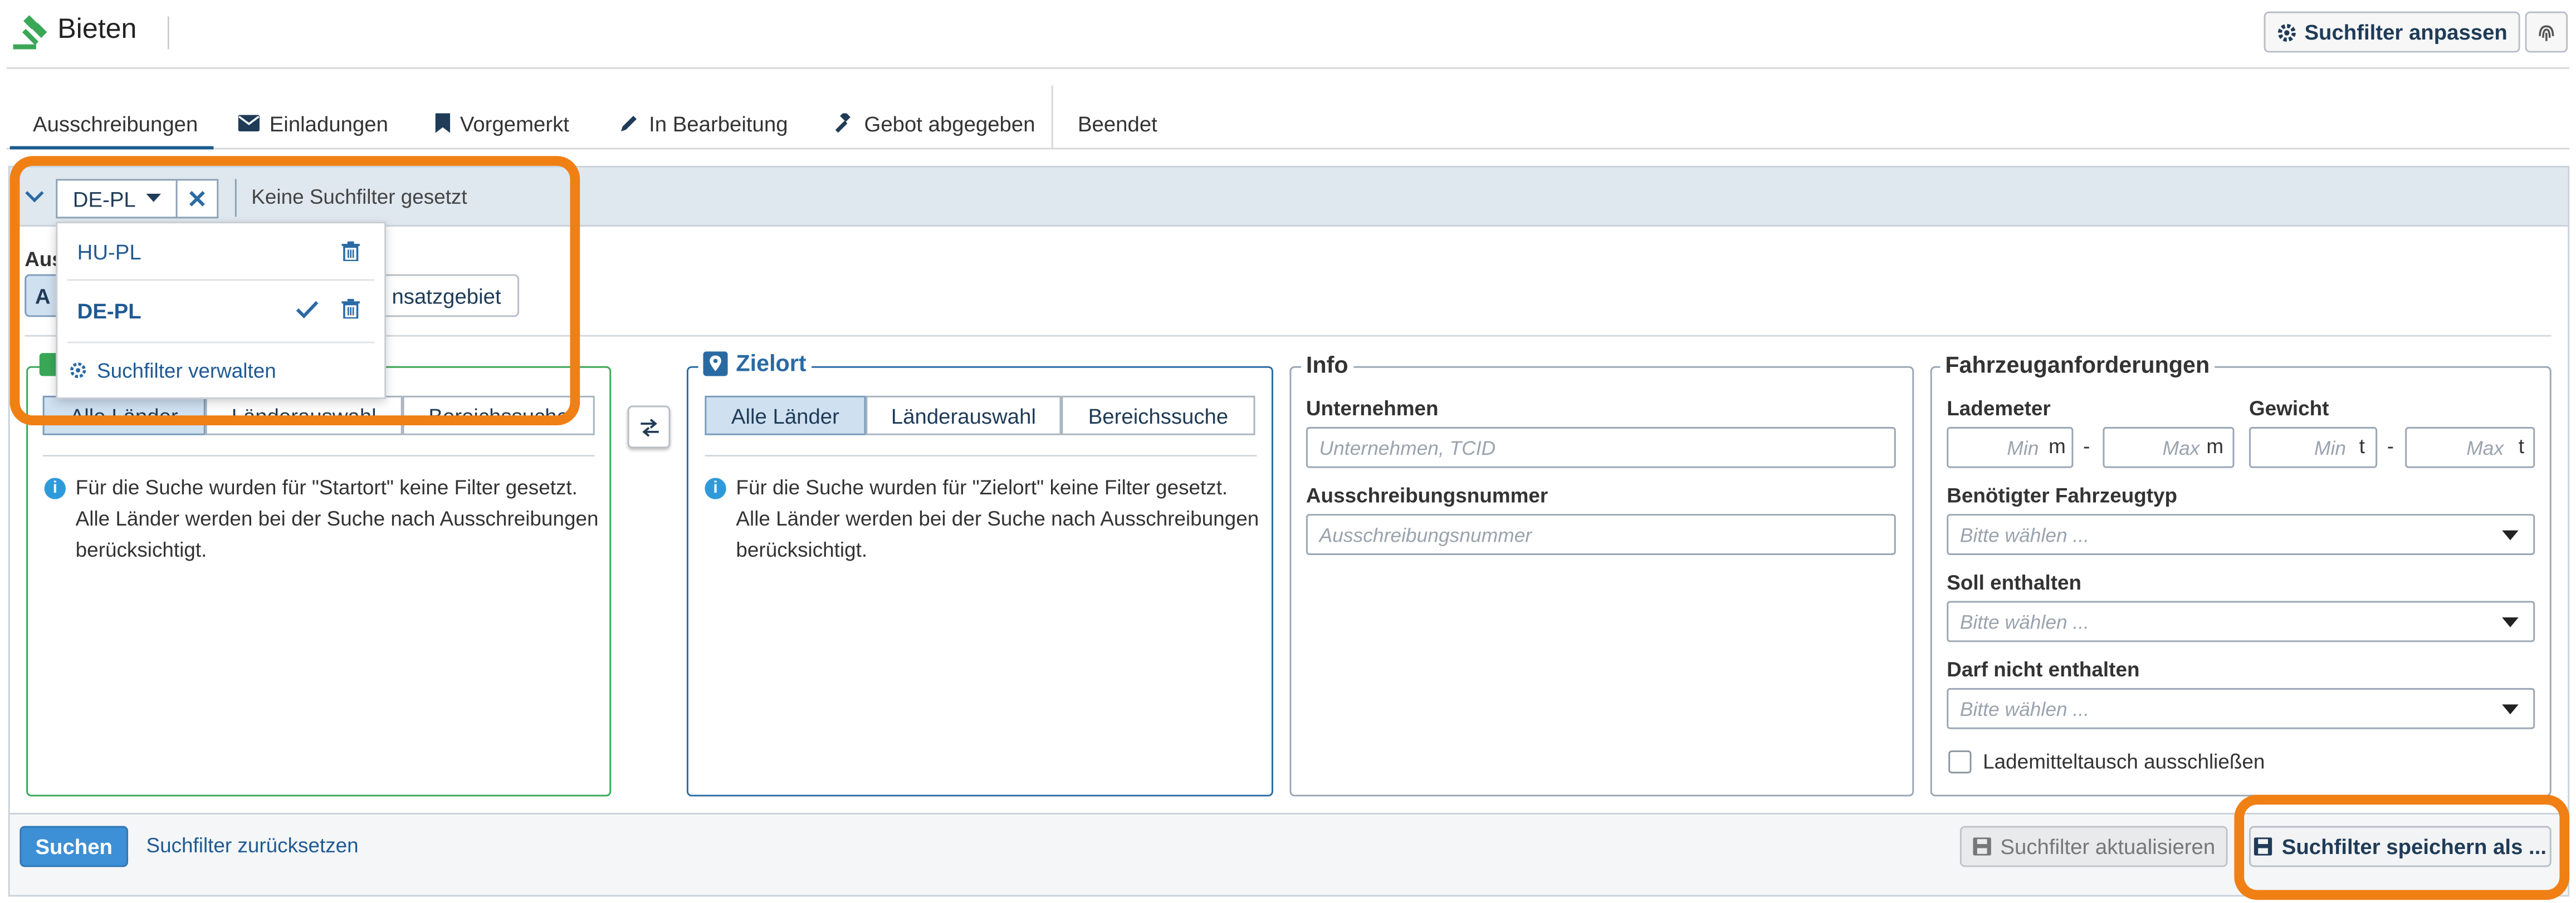 The width and height of the screenshot is (2576, 903). Describe the element at coordinates (447, 295) in the screenshot. I see `einsatzgebiet-label: nsatzgebiet` at that location.